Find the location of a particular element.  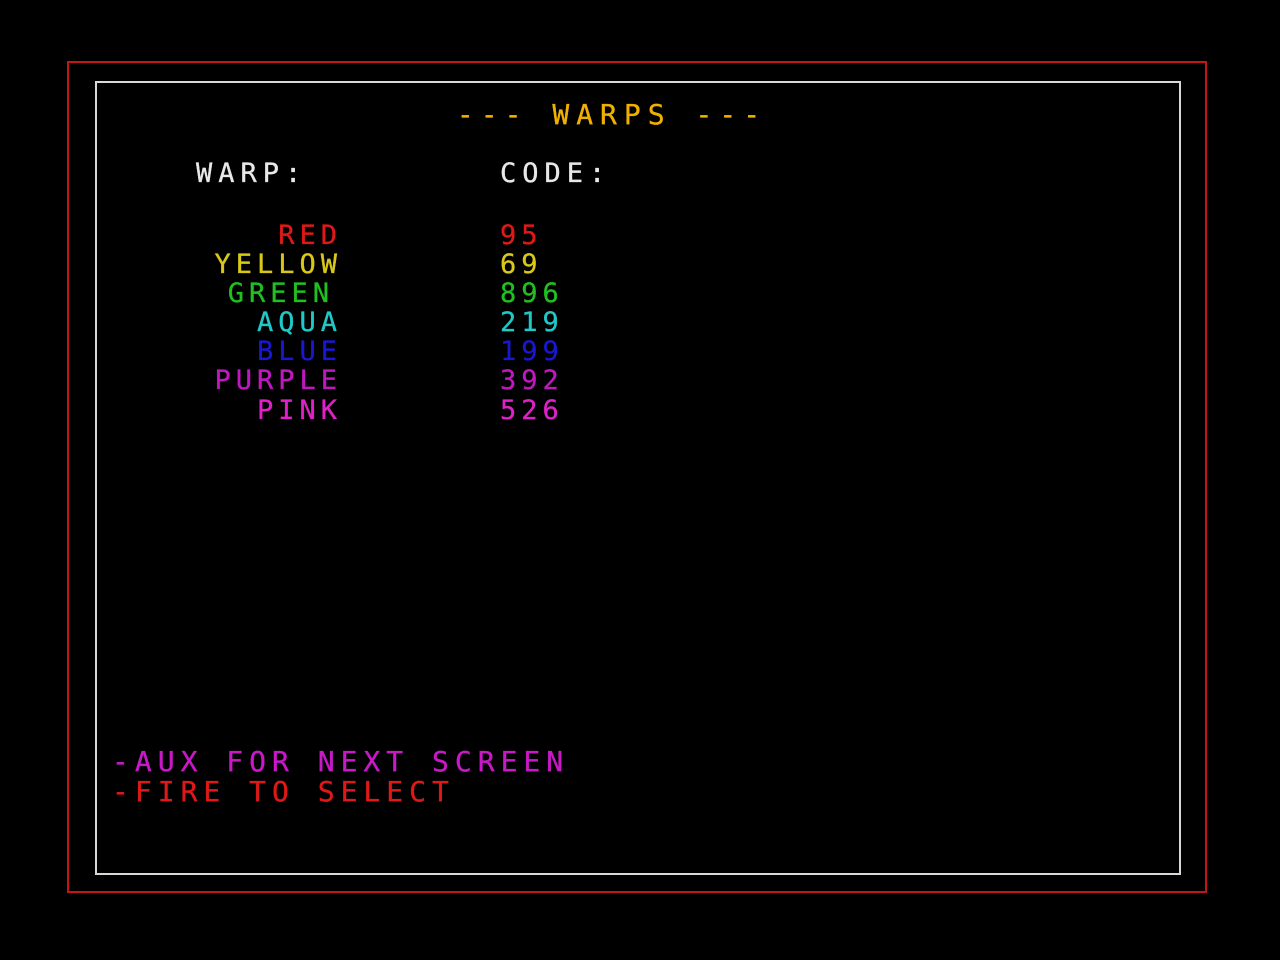

warp-name-purple: PURPLE is located at coordinates (242, 380).